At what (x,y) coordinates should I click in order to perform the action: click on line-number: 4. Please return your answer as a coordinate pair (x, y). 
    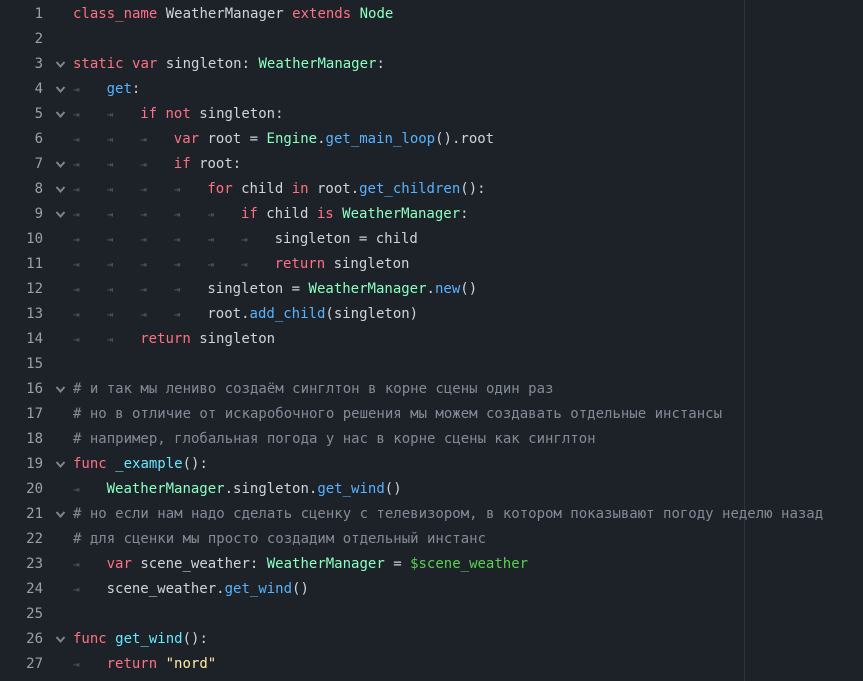
    Looking at the image, I should click on (21, 89).